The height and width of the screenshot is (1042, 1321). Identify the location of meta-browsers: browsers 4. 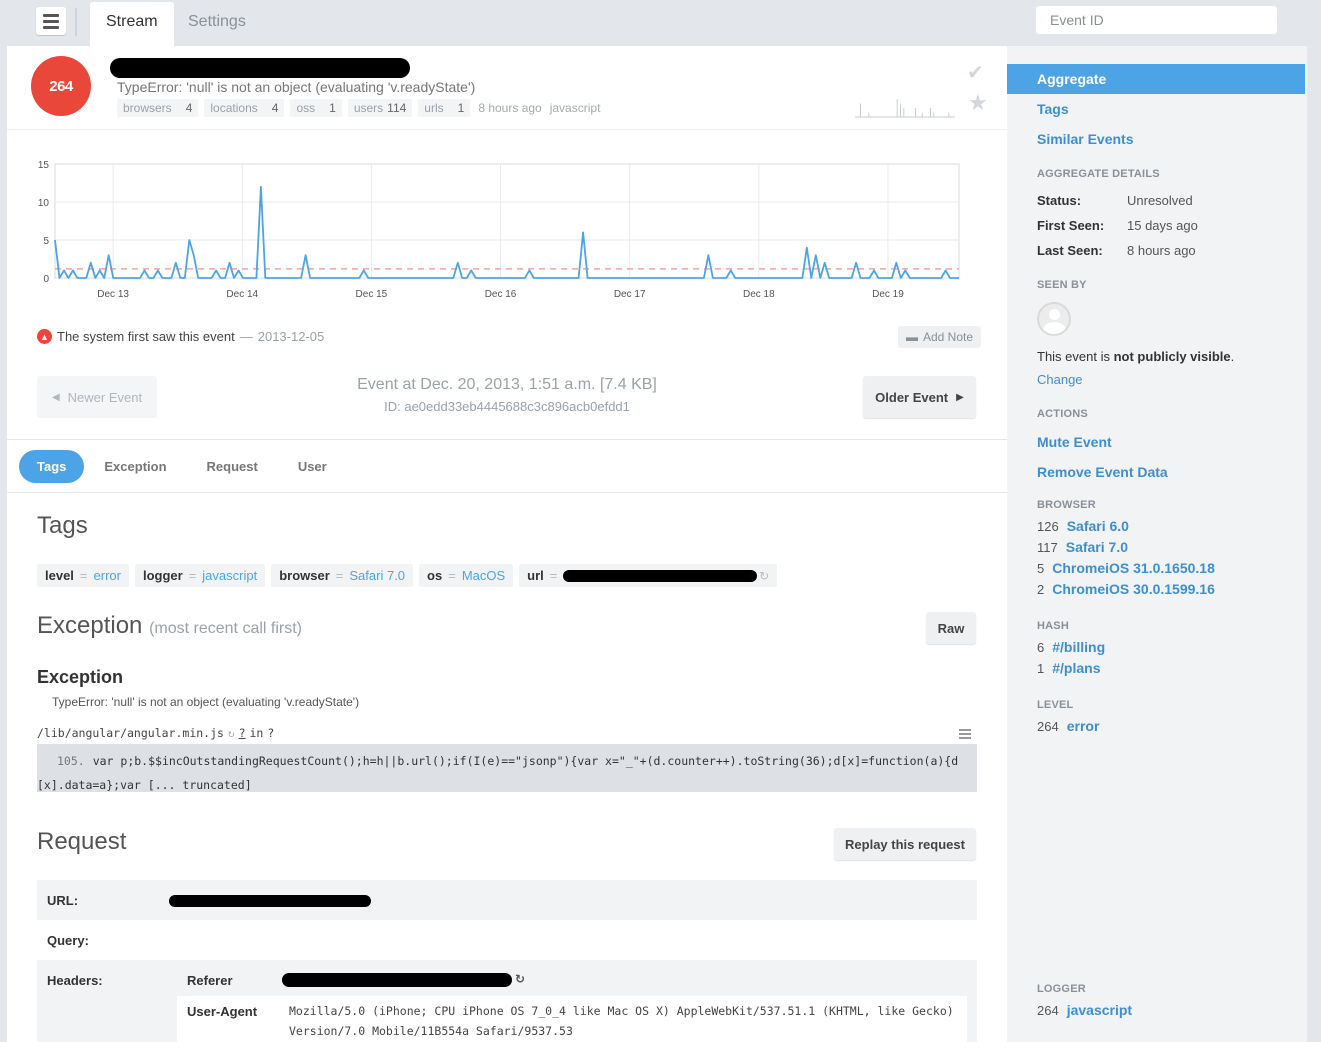
(158, 108).